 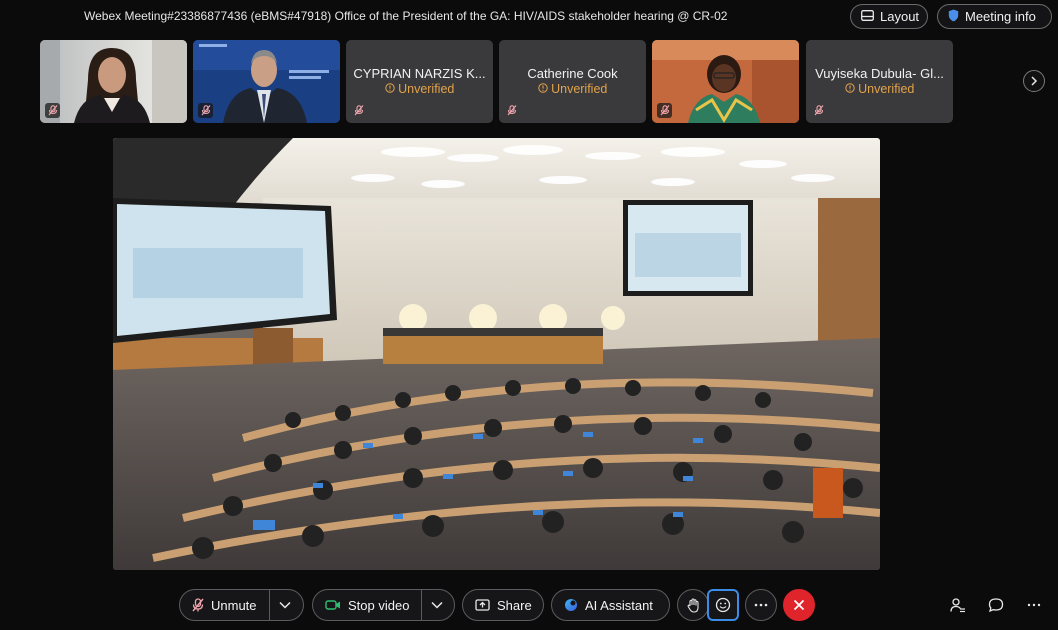 I want to click on unmute-button: Unmute, so click(x=224, y=605).